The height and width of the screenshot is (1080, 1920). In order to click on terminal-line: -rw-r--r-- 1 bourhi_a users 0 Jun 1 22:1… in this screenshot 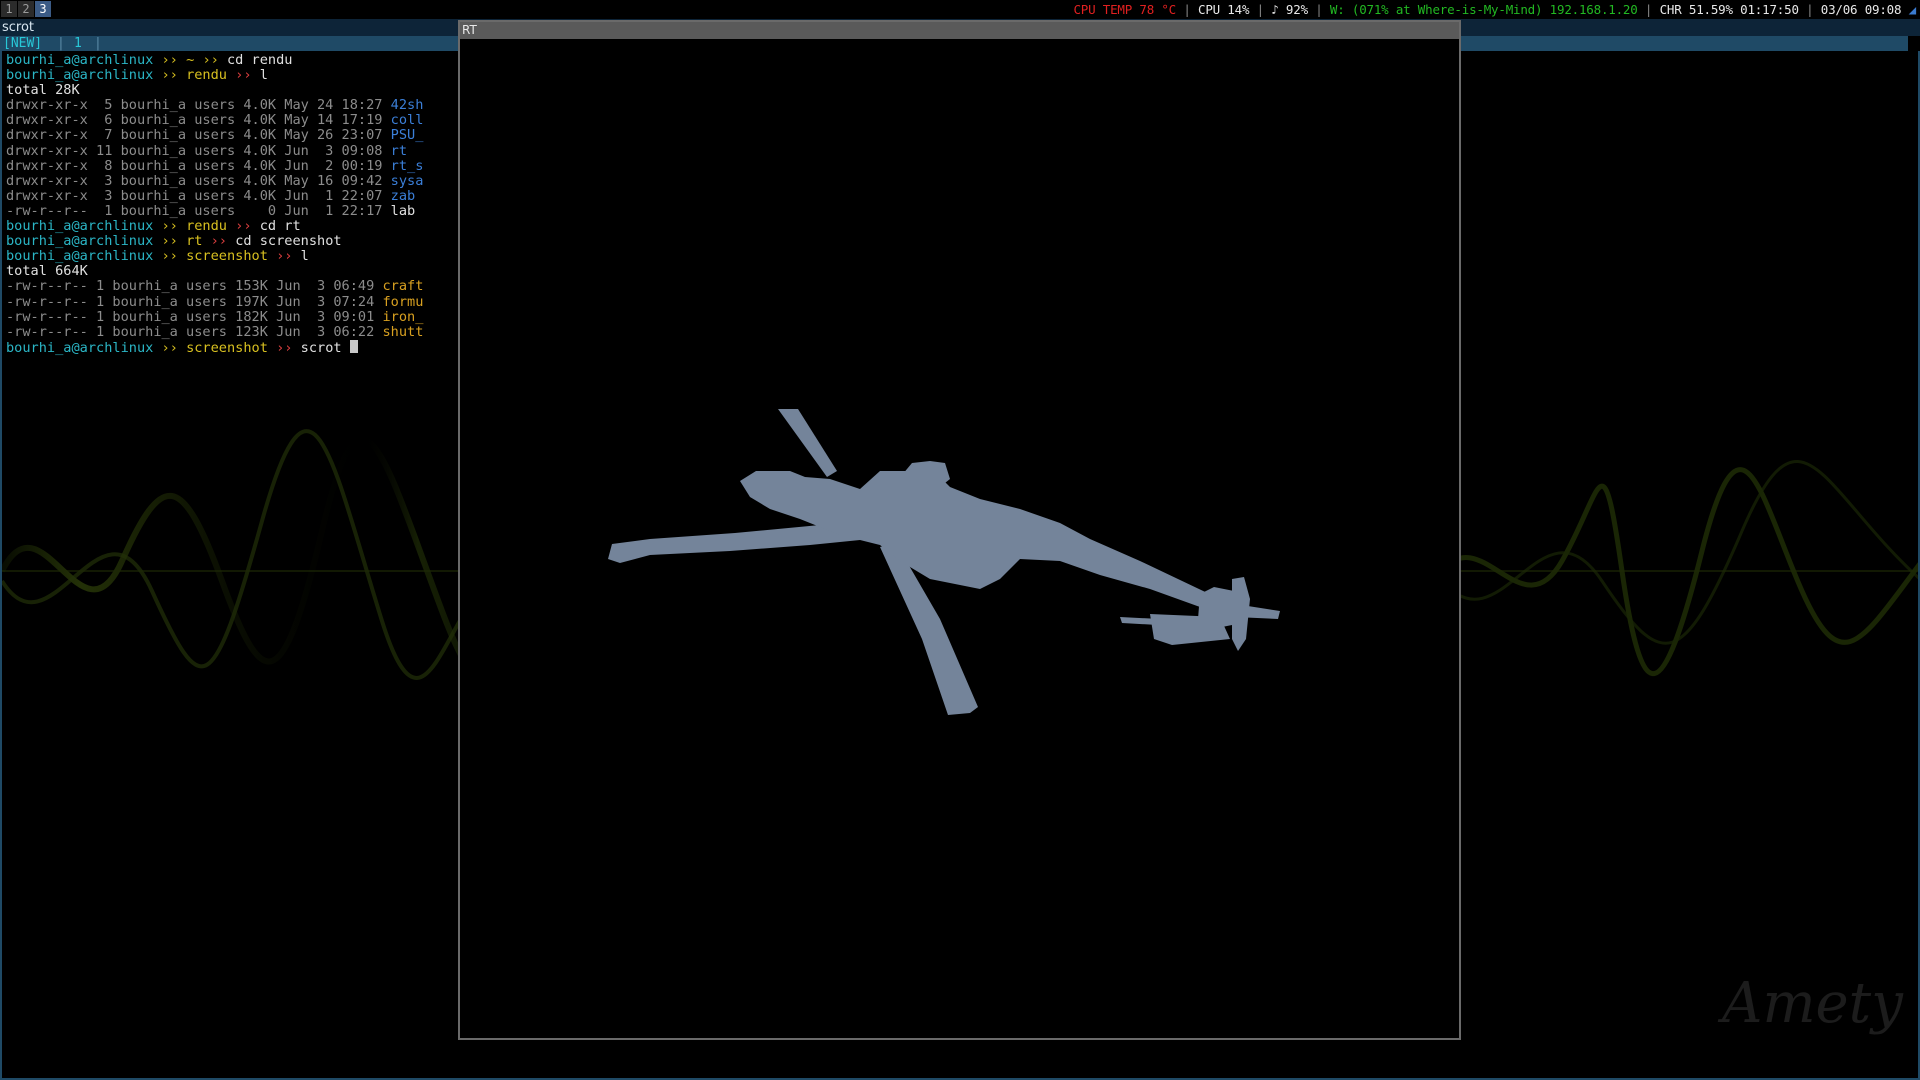, I will do `click(214, 210)`.